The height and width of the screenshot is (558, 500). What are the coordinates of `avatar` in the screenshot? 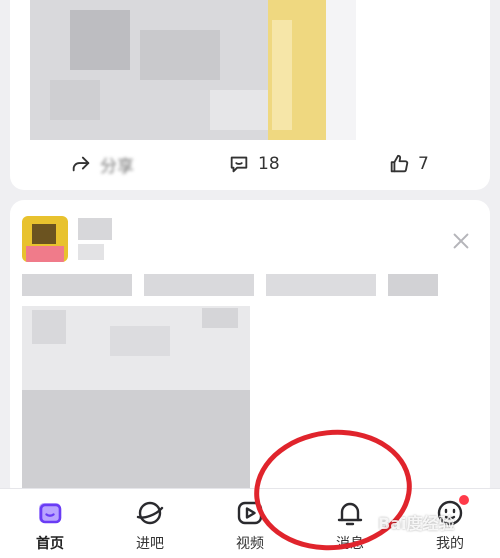 It's located at (45, 239).